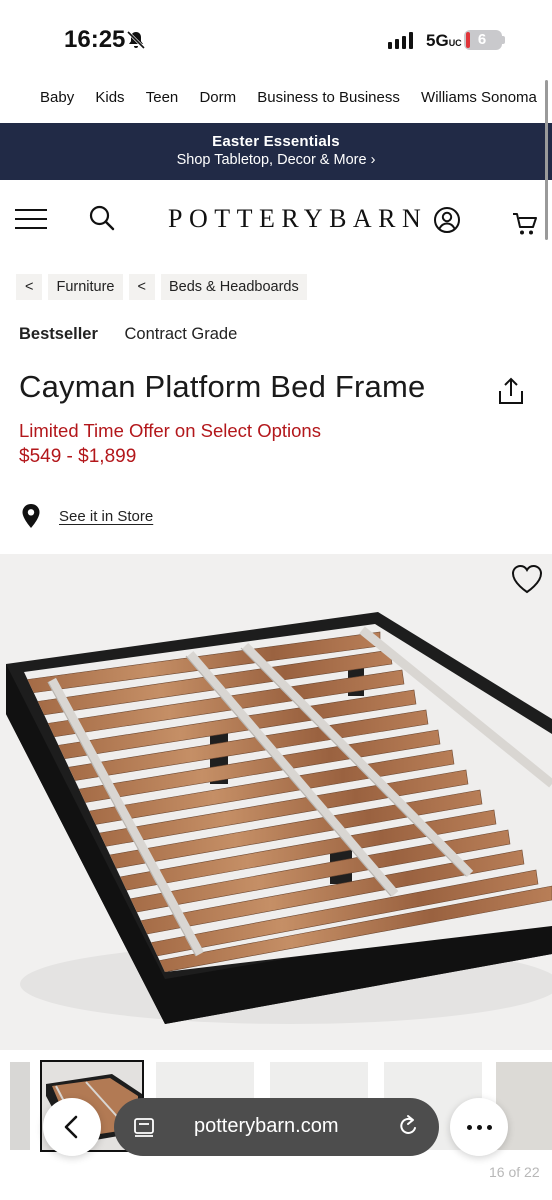 Image resolution: width=552 pixels, height=1200 pixels. Describe the element at coordinates (408, 1127) in the screenshot. I see `reload-icon` at that location.